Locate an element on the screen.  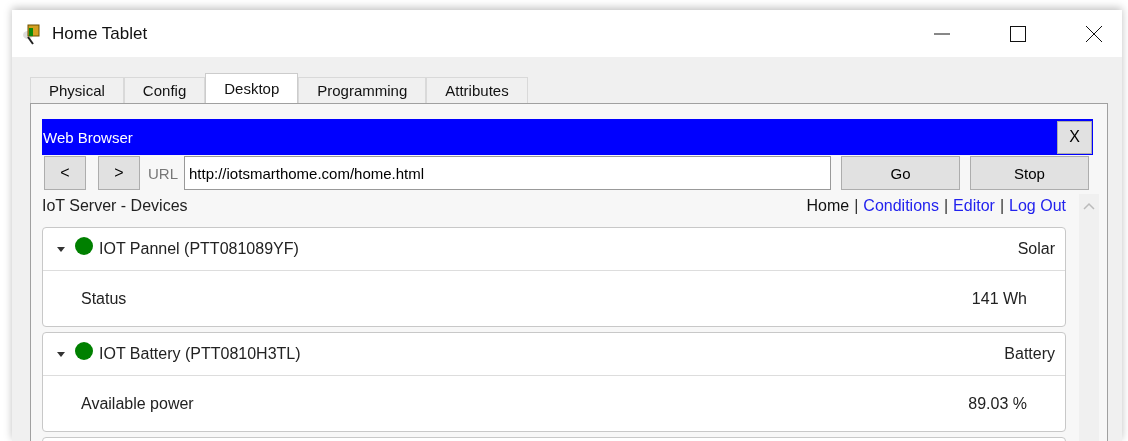
tab: Attributes is located at coordinates (477, 90).